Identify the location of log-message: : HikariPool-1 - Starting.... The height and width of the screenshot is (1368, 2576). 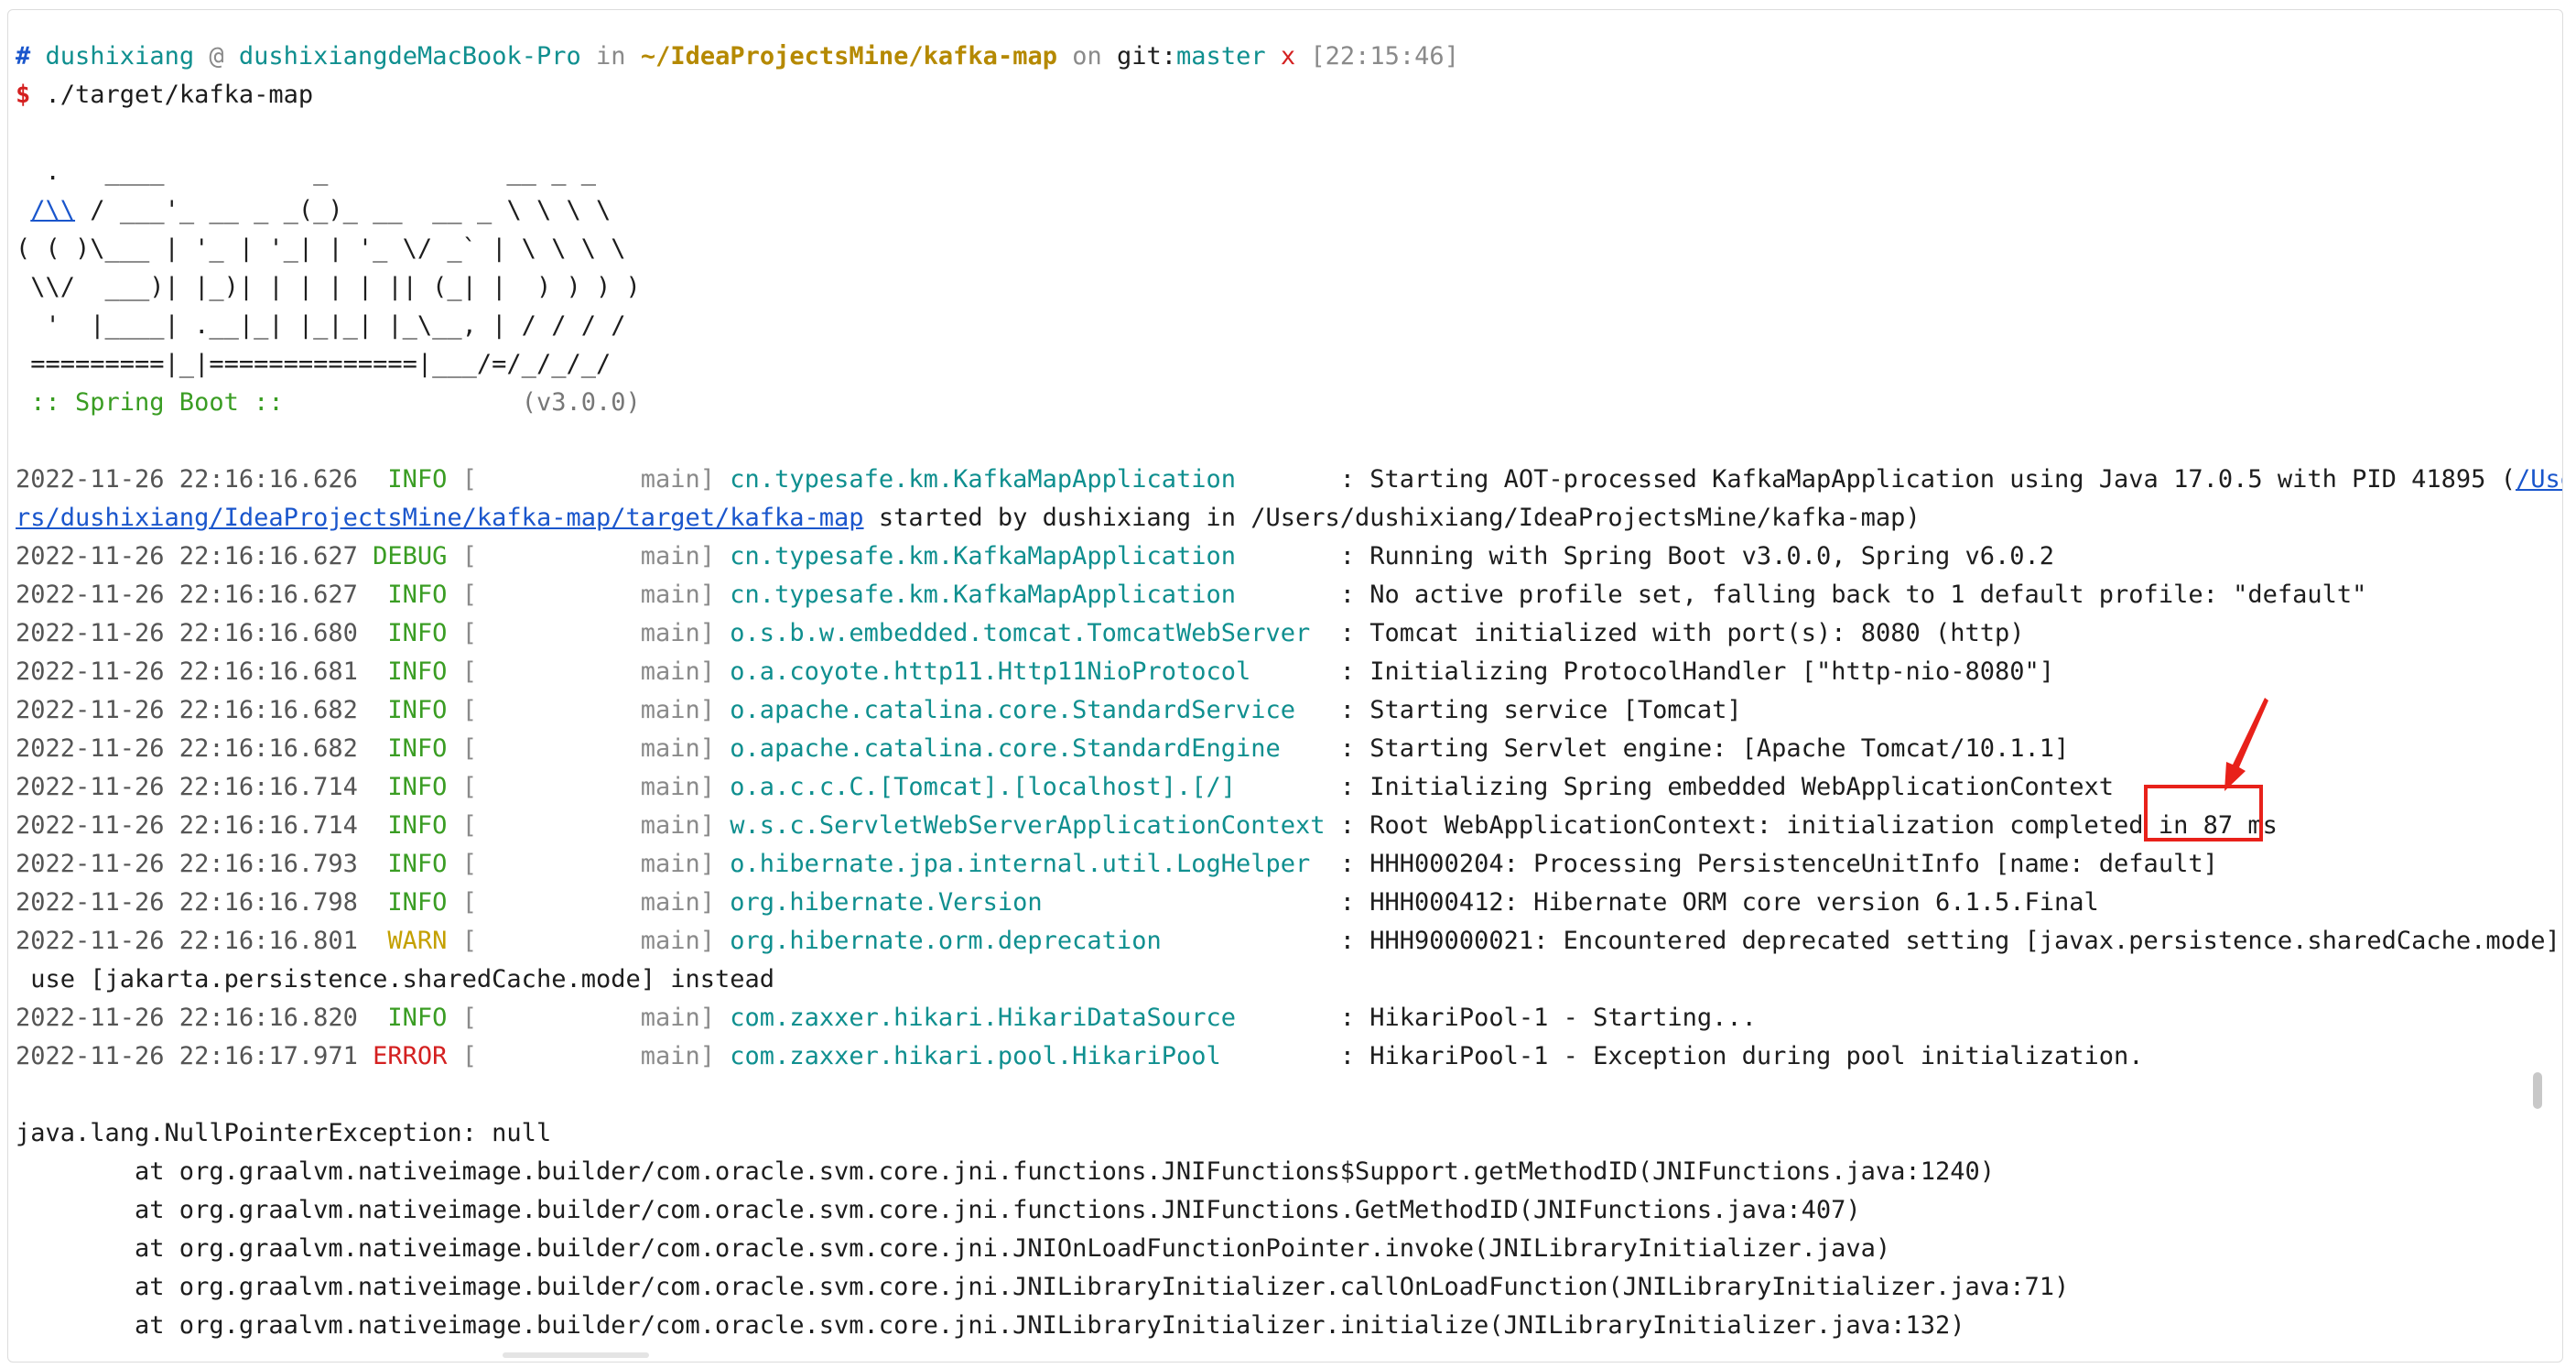
(1541, 1018).